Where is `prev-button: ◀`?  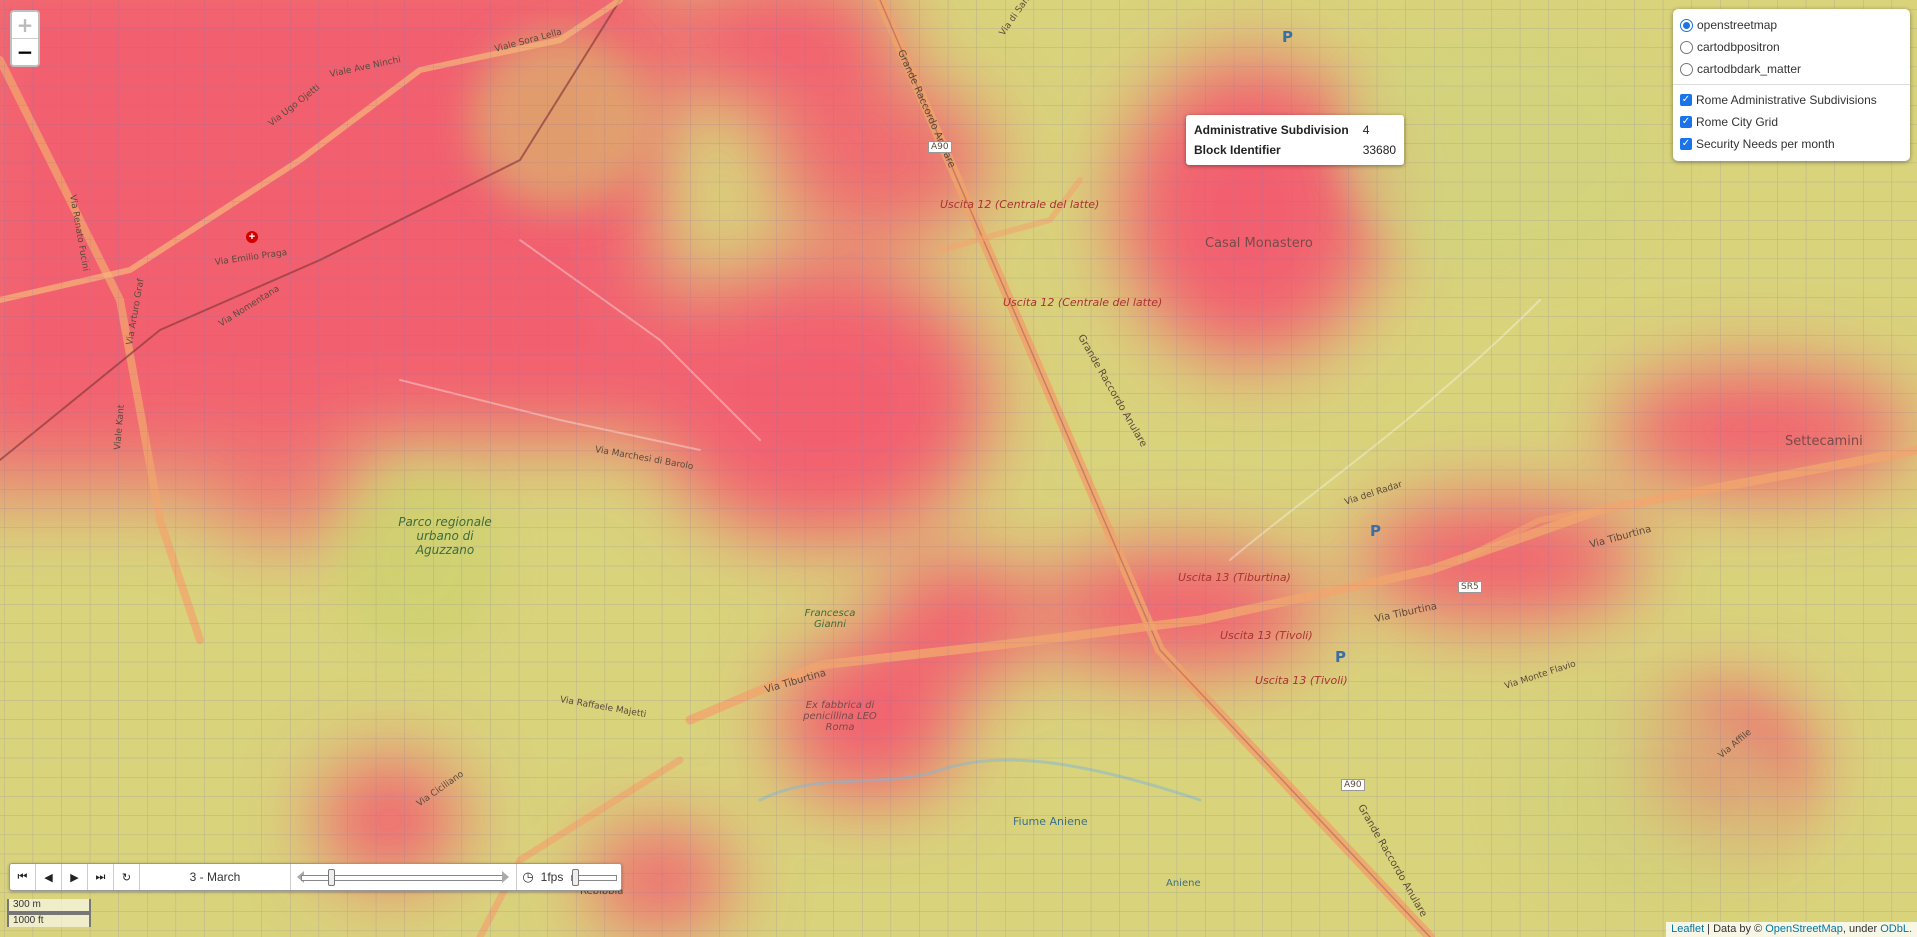
prev-button: ◀ is located at coordinates (49, 877).